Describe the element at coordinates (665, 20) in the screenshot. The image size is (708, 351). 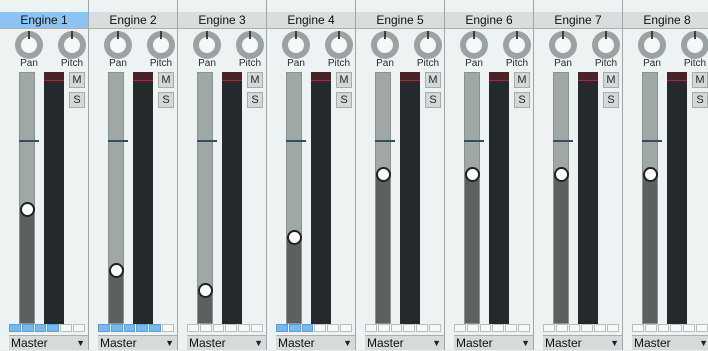
I see `strip-title: Engine 8` at that location.